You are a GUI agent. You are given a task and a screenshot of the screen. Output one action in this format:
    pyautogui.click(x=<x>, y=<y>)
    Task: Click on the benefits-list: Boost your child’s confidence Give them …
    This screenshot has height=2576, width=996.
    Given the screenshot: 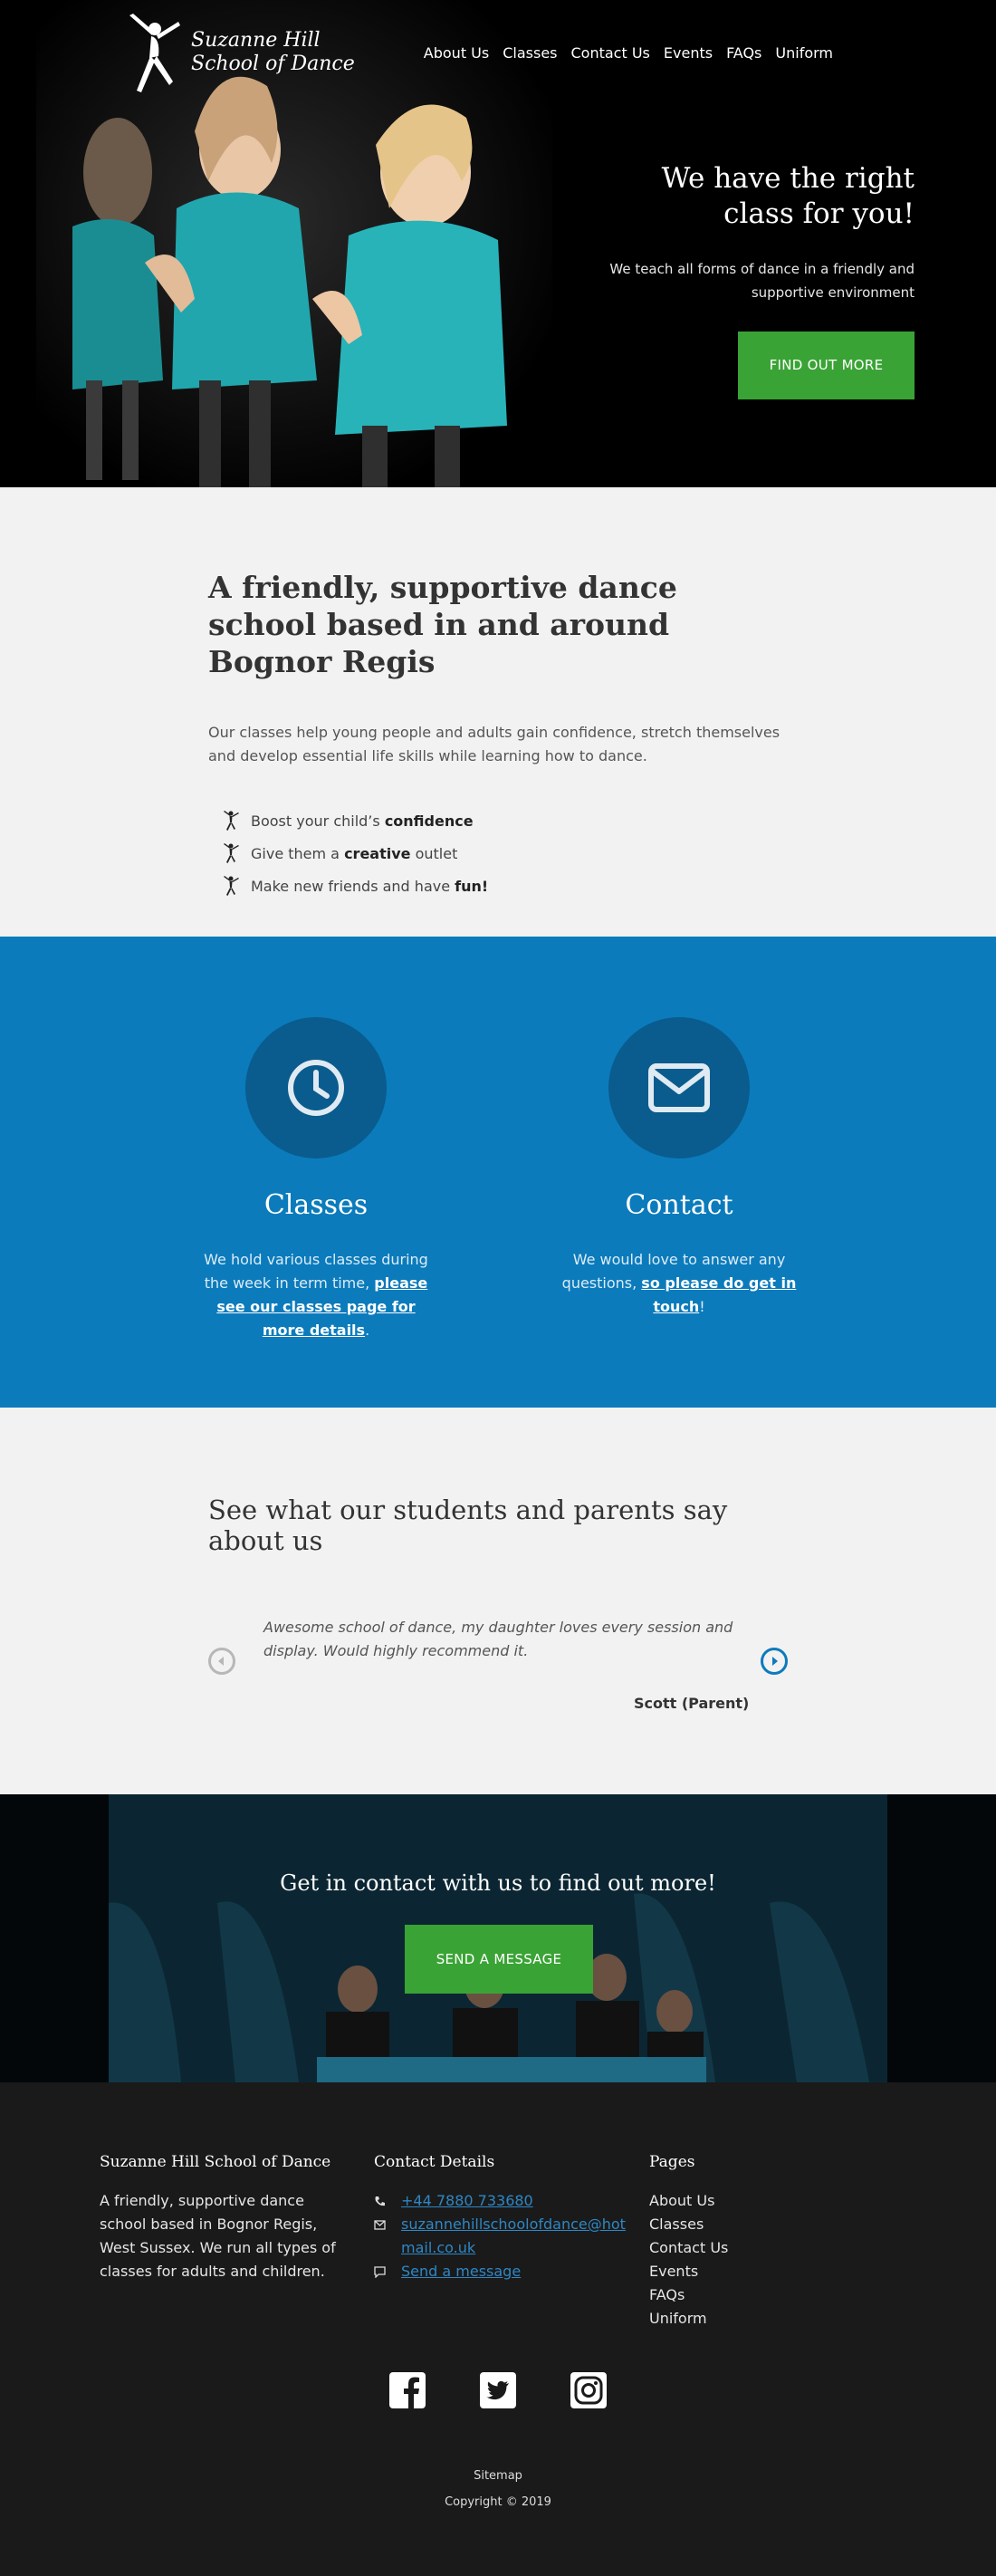 What is the action you would take?
    pyautogui.click(x=609, y=853)
    